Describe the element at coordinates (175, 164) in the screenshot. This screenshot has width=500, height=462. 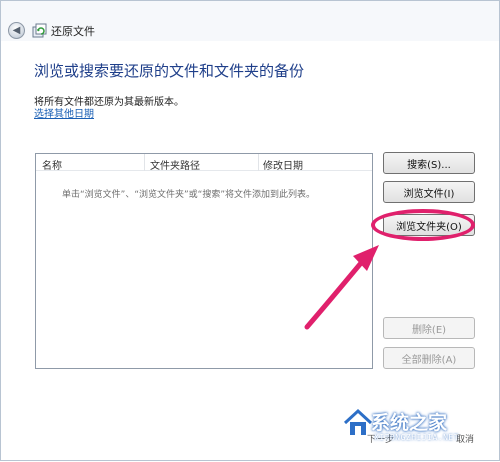
I see `column-header-folder-path: 文件夹路径` at that location.